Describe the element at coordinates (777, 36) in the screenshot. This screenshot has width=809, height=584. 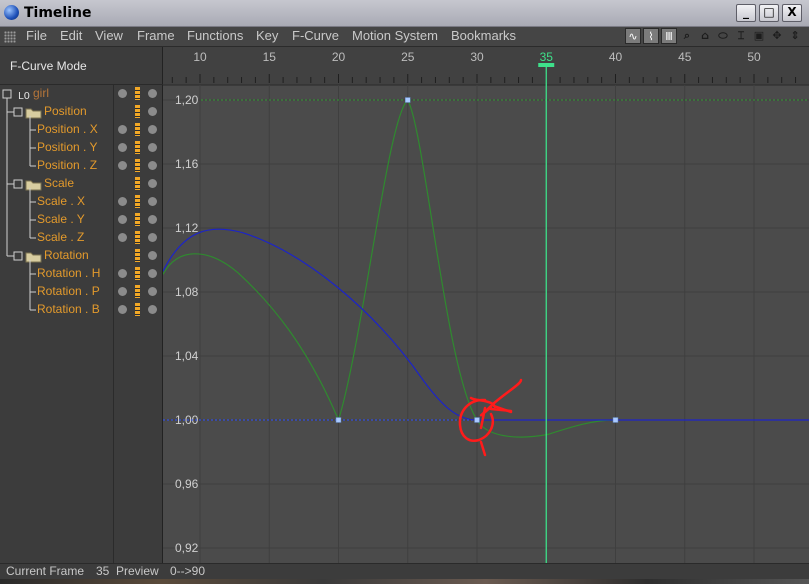
I see `move-icon: ✥` at that location.